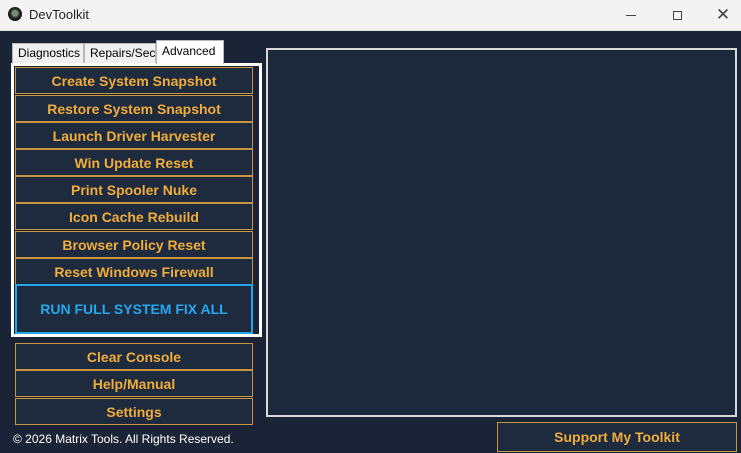 This screenshot has height=453, width=741. Describe the element at coordinates (617, 437) in the screenshot. I see `support-my-toolkit-button: Support My Toolkit` at that location.